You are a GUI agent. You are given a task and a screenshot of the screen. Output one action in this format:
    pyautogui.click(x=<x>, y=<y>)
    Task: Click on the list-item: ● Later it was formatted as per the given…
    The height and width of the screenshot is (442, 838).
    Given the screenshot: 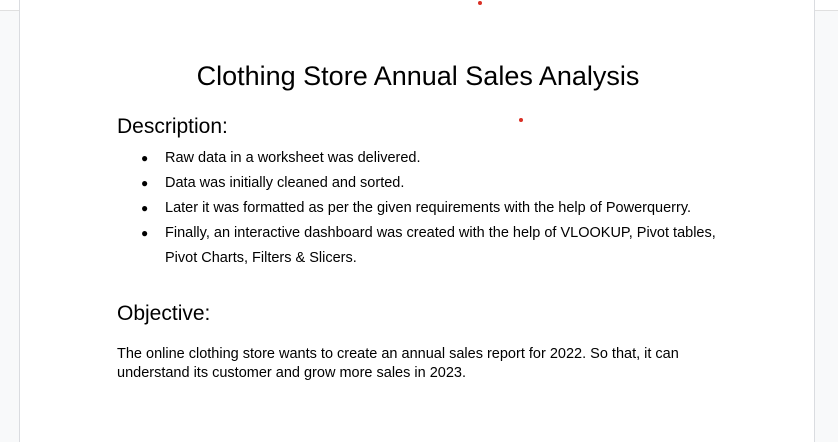 What is the action you would take?
    pyautogui.click(x=427, y=208)
    